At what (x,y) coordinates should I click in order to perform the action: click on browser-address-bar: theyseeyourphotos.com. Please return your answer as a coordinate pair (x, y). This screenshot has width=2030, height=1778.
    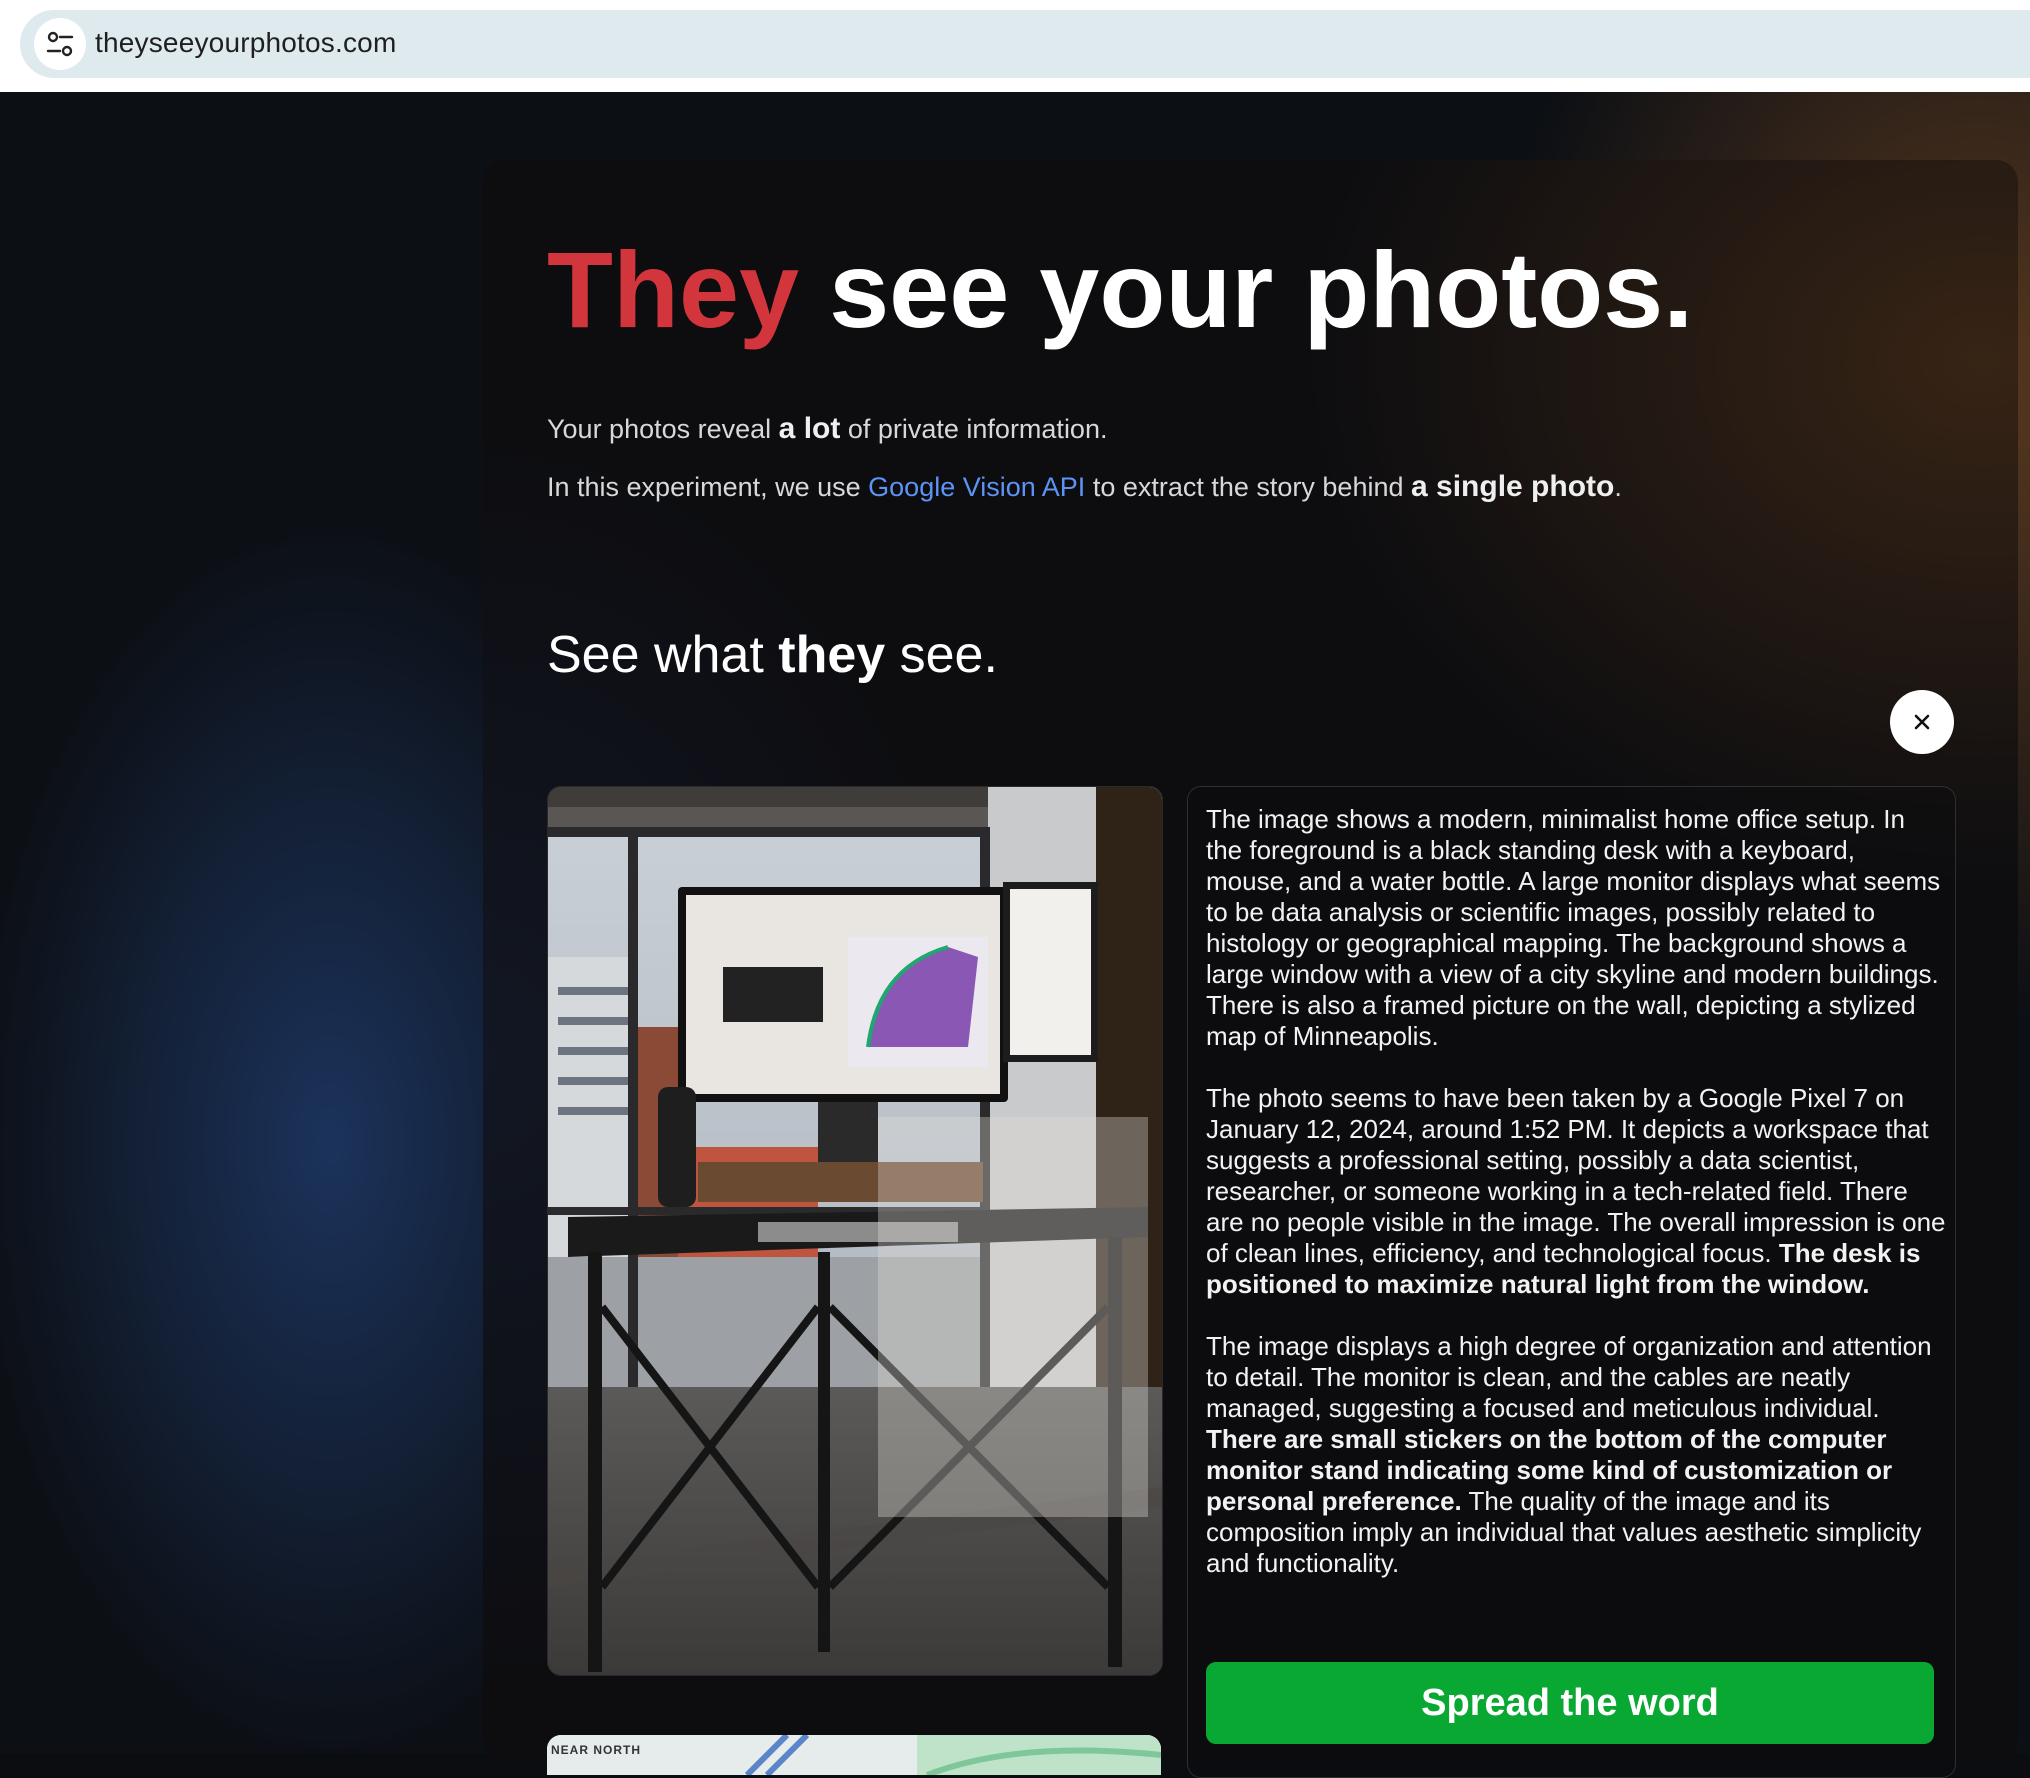
    Looking at the image, I should click on (1015, 46).